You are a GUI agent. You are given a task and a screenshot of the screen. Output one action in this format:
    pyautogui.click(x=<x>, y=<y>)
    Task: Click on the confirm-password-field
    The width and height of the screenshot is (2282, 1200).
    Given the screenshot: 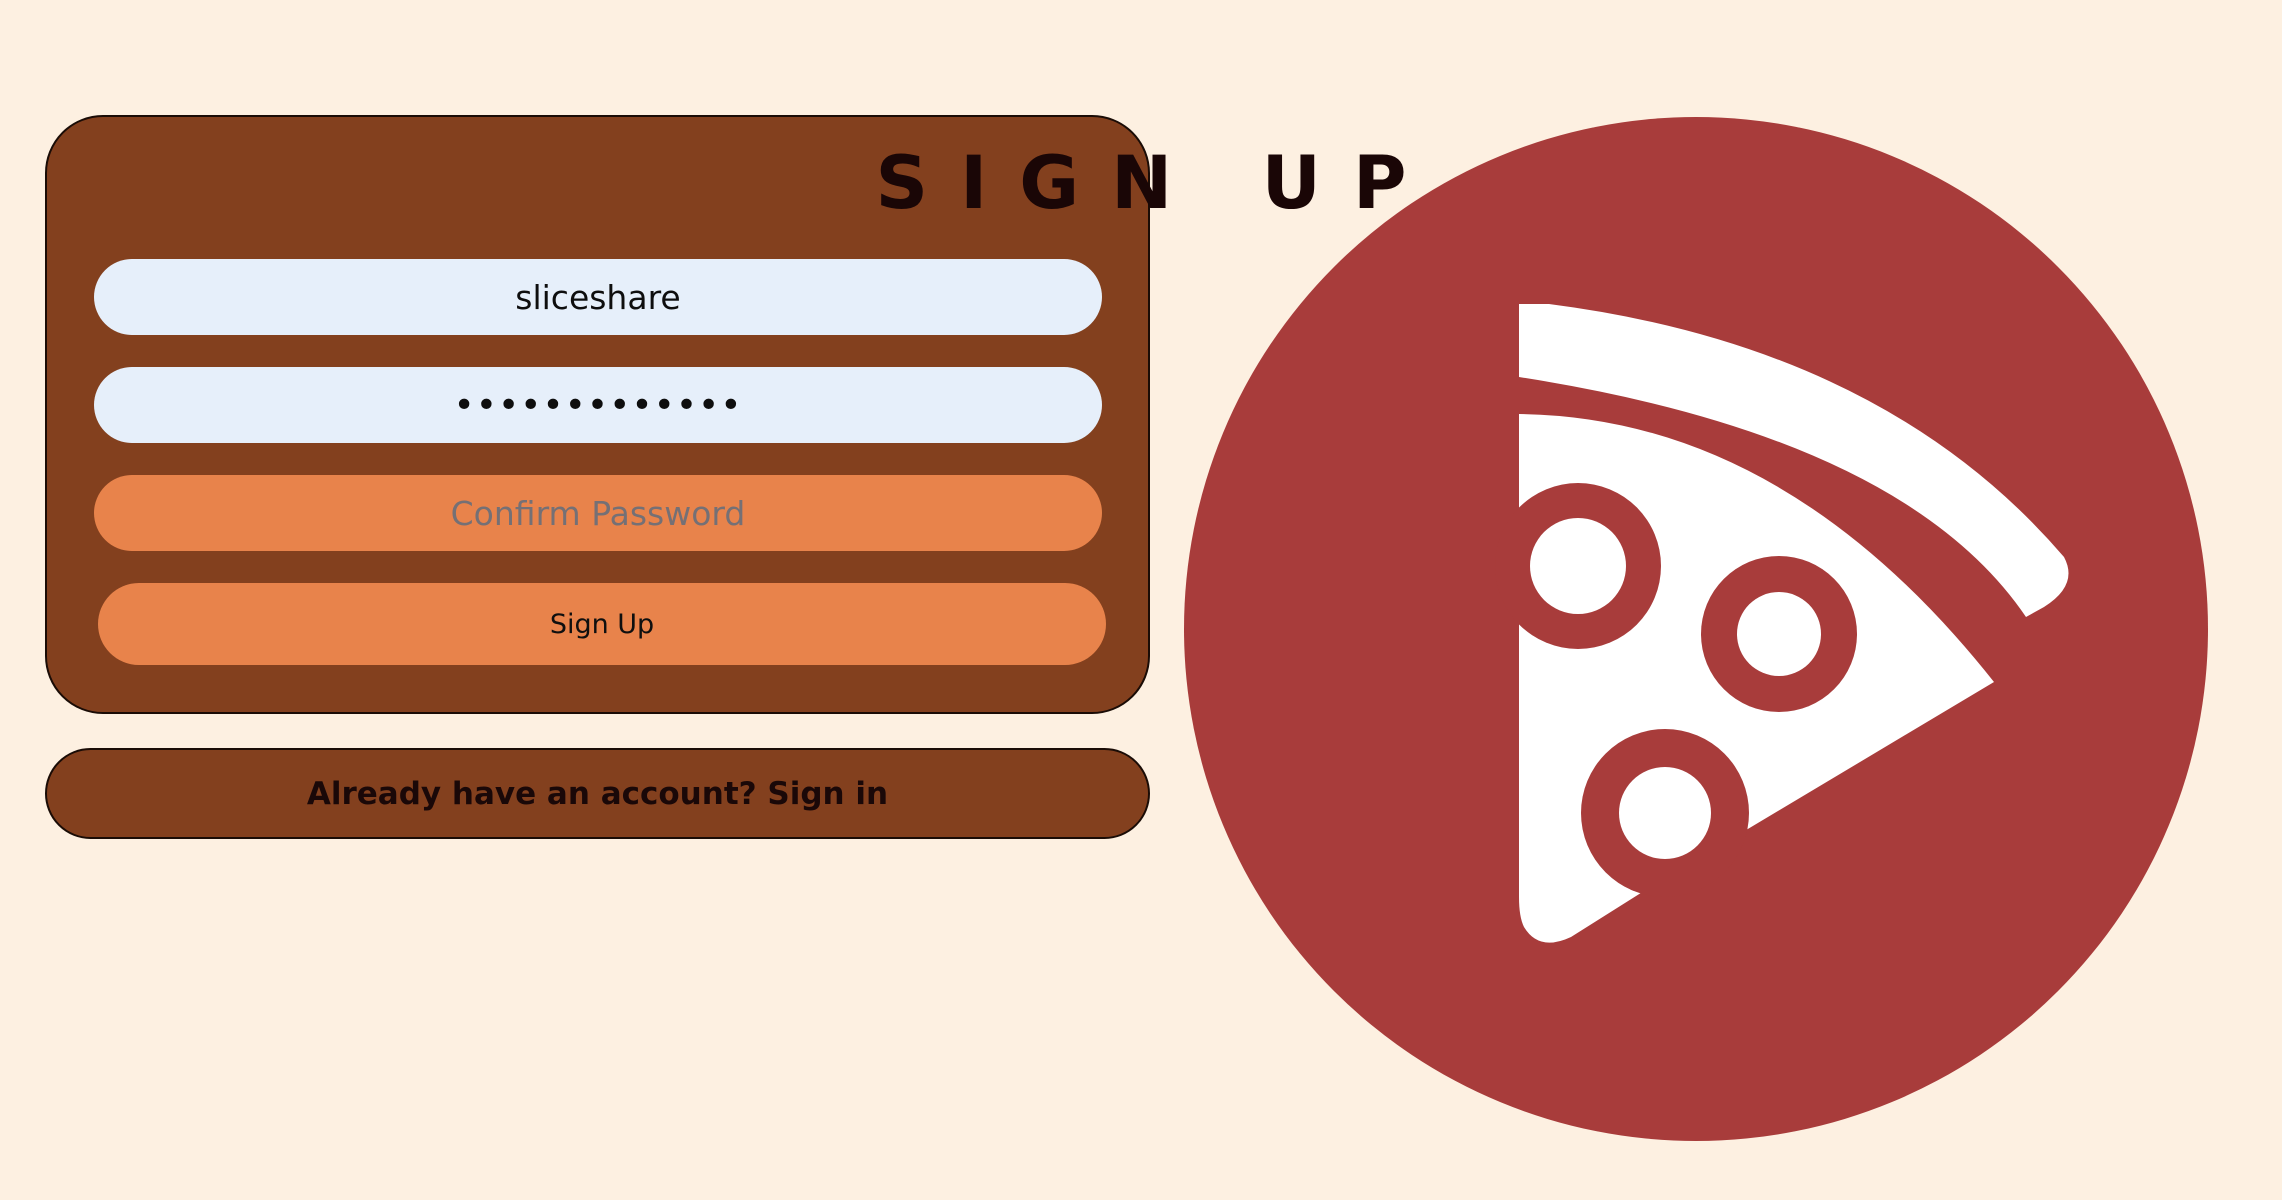 What is the action you would take?
    pyautogui.click(x=598, y=513)
    